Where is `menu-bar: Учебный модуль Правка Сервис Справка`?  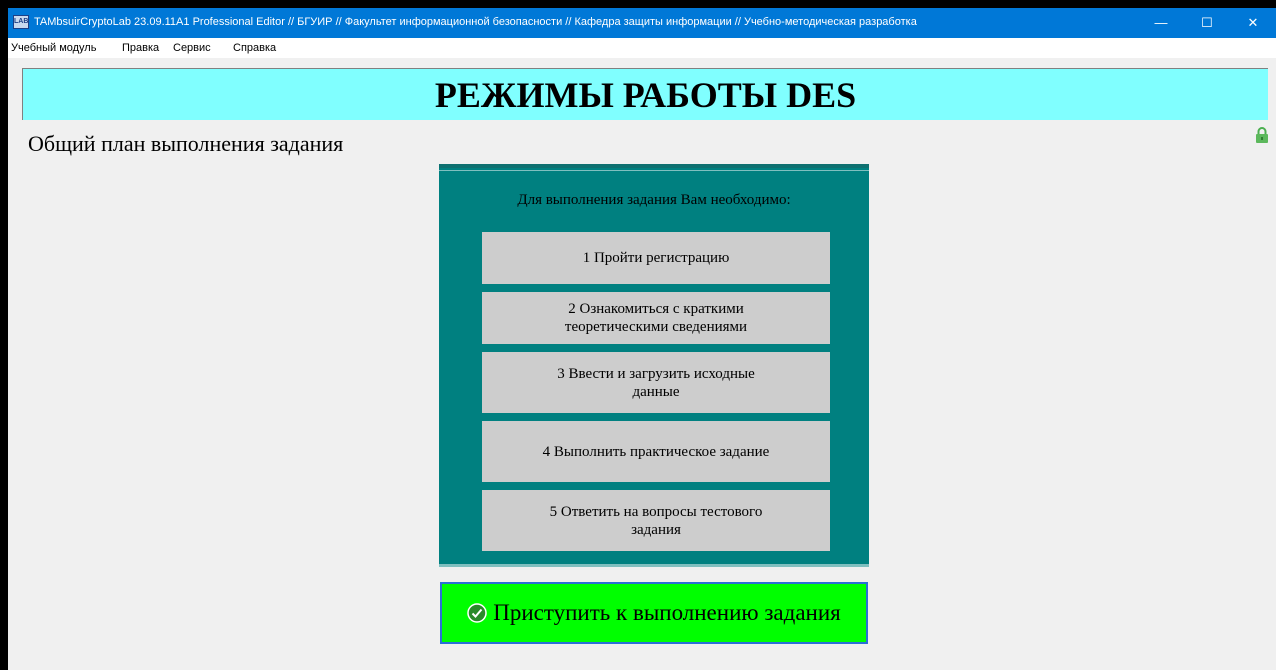 menu-bar: Учебный модуль Правка Сервис Справка is located at coordinates (642, 48).